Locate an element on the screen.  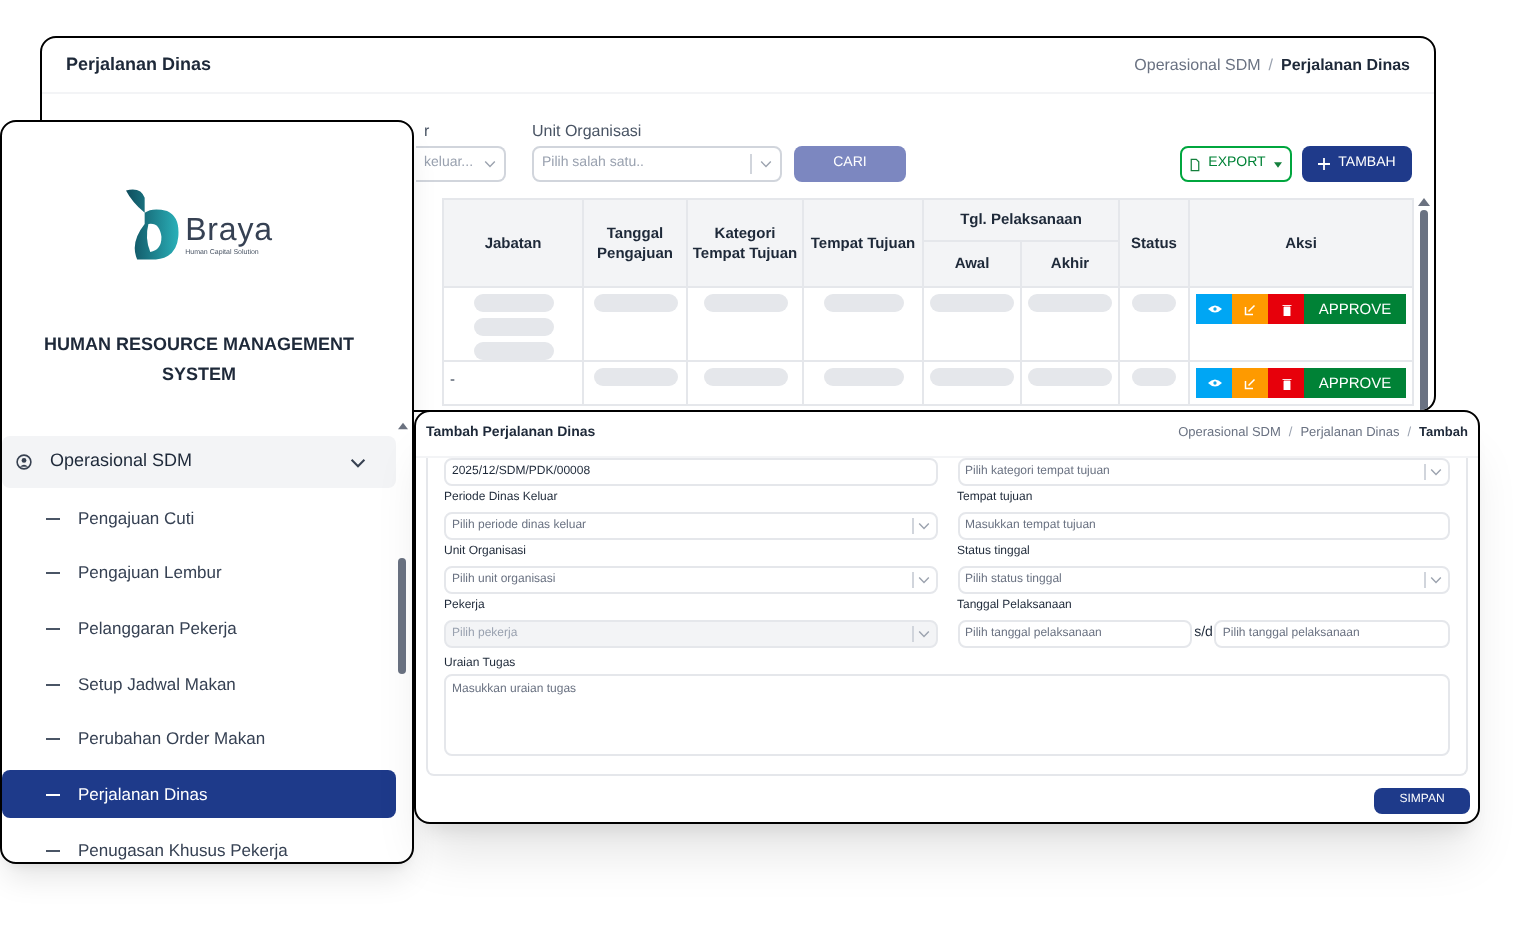
filter-label: Unit Organisasi is located at coordinates (588, 134).